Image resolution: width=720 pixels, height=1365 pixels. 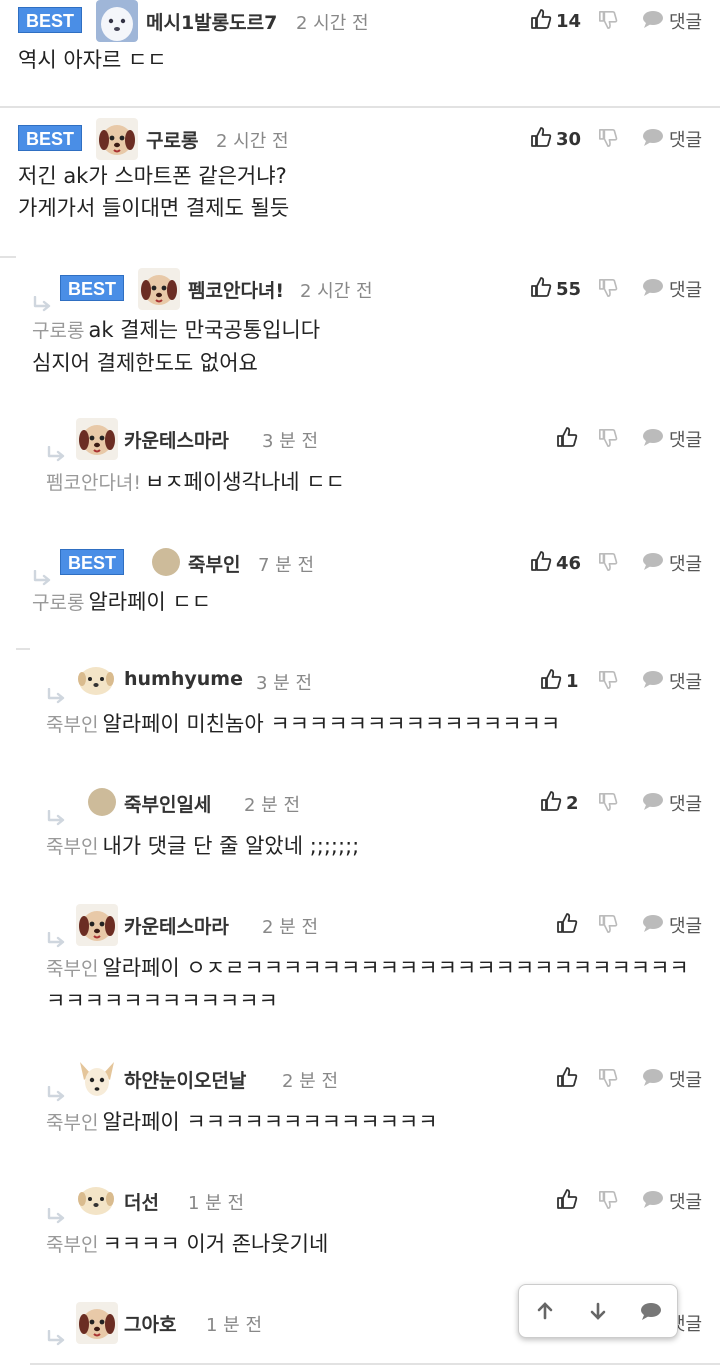 I want to click on comment-item: 더선 1 분 전 댓글 죽부인 ㅋㅋㅋㅋ 이거 존나웃기네, so click(x=375, y=1230).